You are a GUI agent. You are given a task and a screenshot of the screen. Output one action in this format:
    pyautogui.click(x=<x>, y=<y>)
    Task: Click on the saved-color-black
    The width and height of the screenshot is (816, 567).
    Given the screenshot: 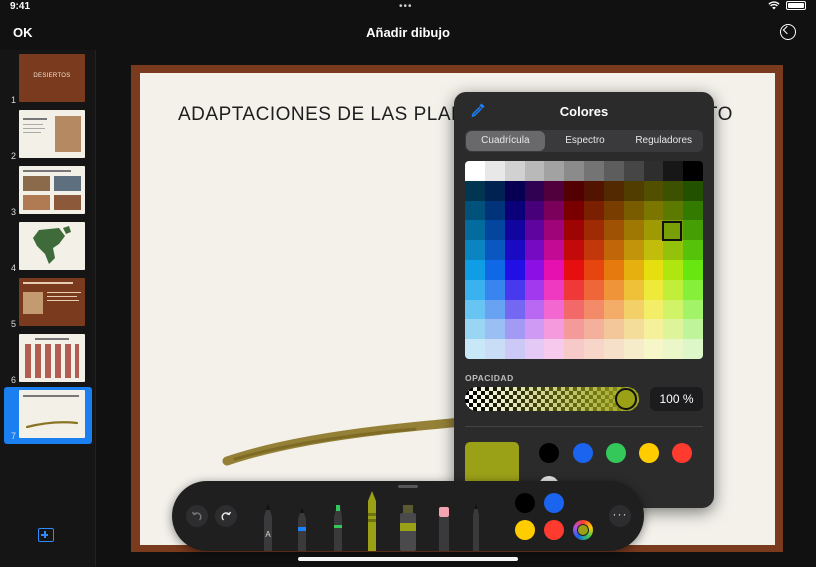 What is the action you would take?
    pyautogui.click(x=549, y=453)
    